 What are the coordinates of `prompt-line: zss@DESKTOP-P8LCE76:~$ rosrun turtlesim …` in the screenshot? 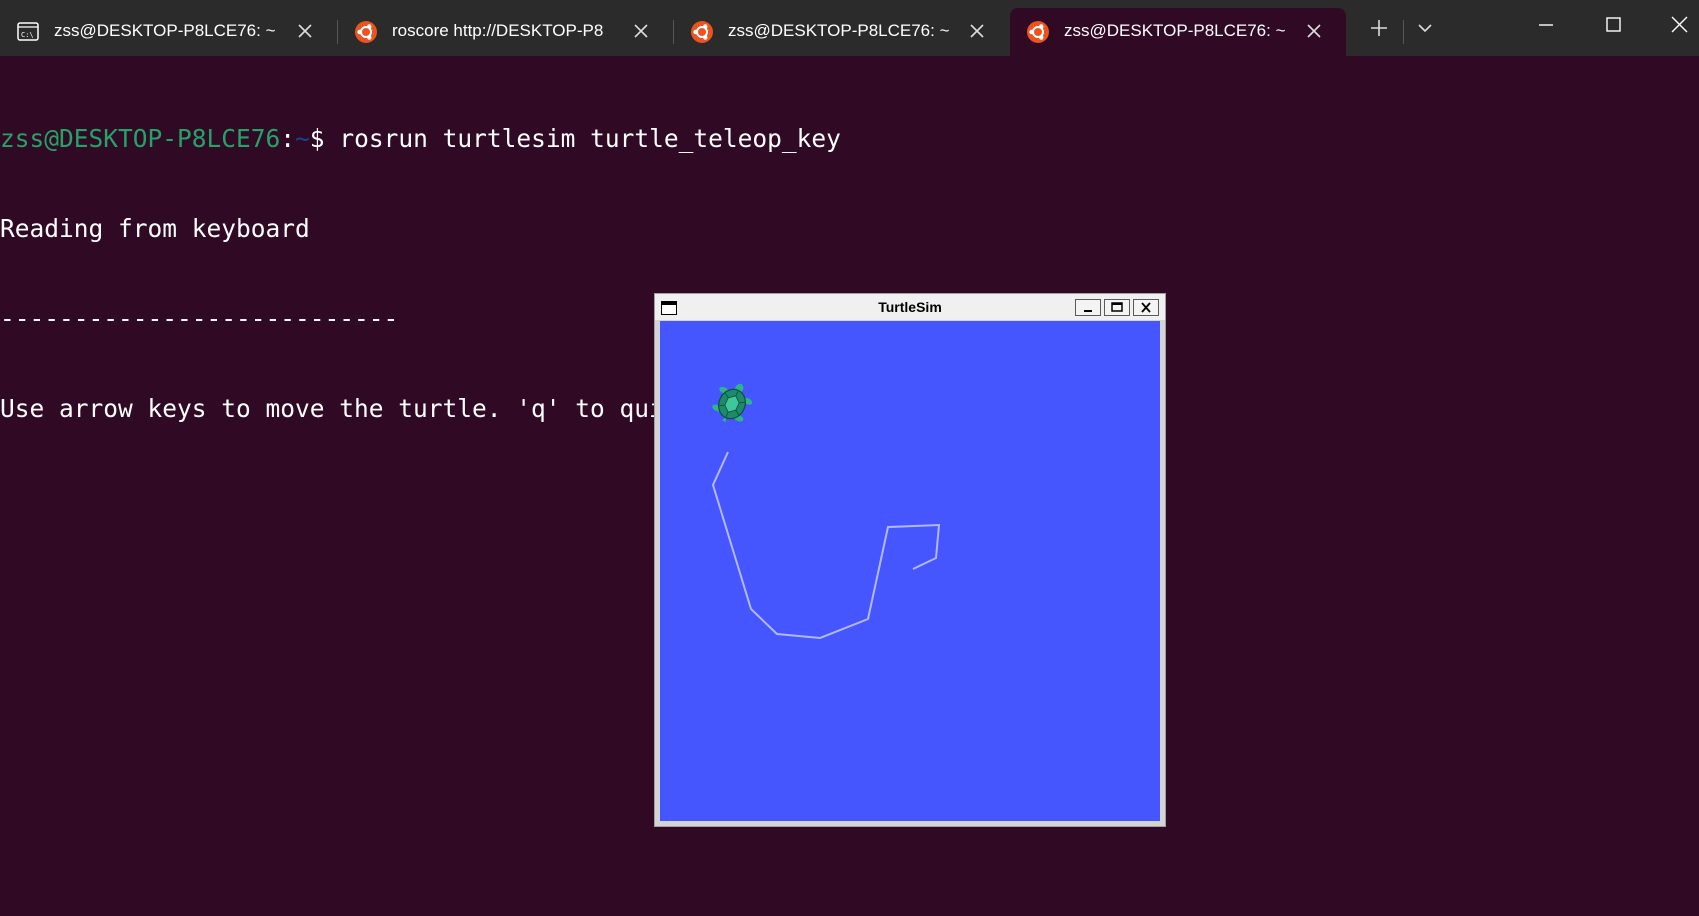 It's located at (420, 139).